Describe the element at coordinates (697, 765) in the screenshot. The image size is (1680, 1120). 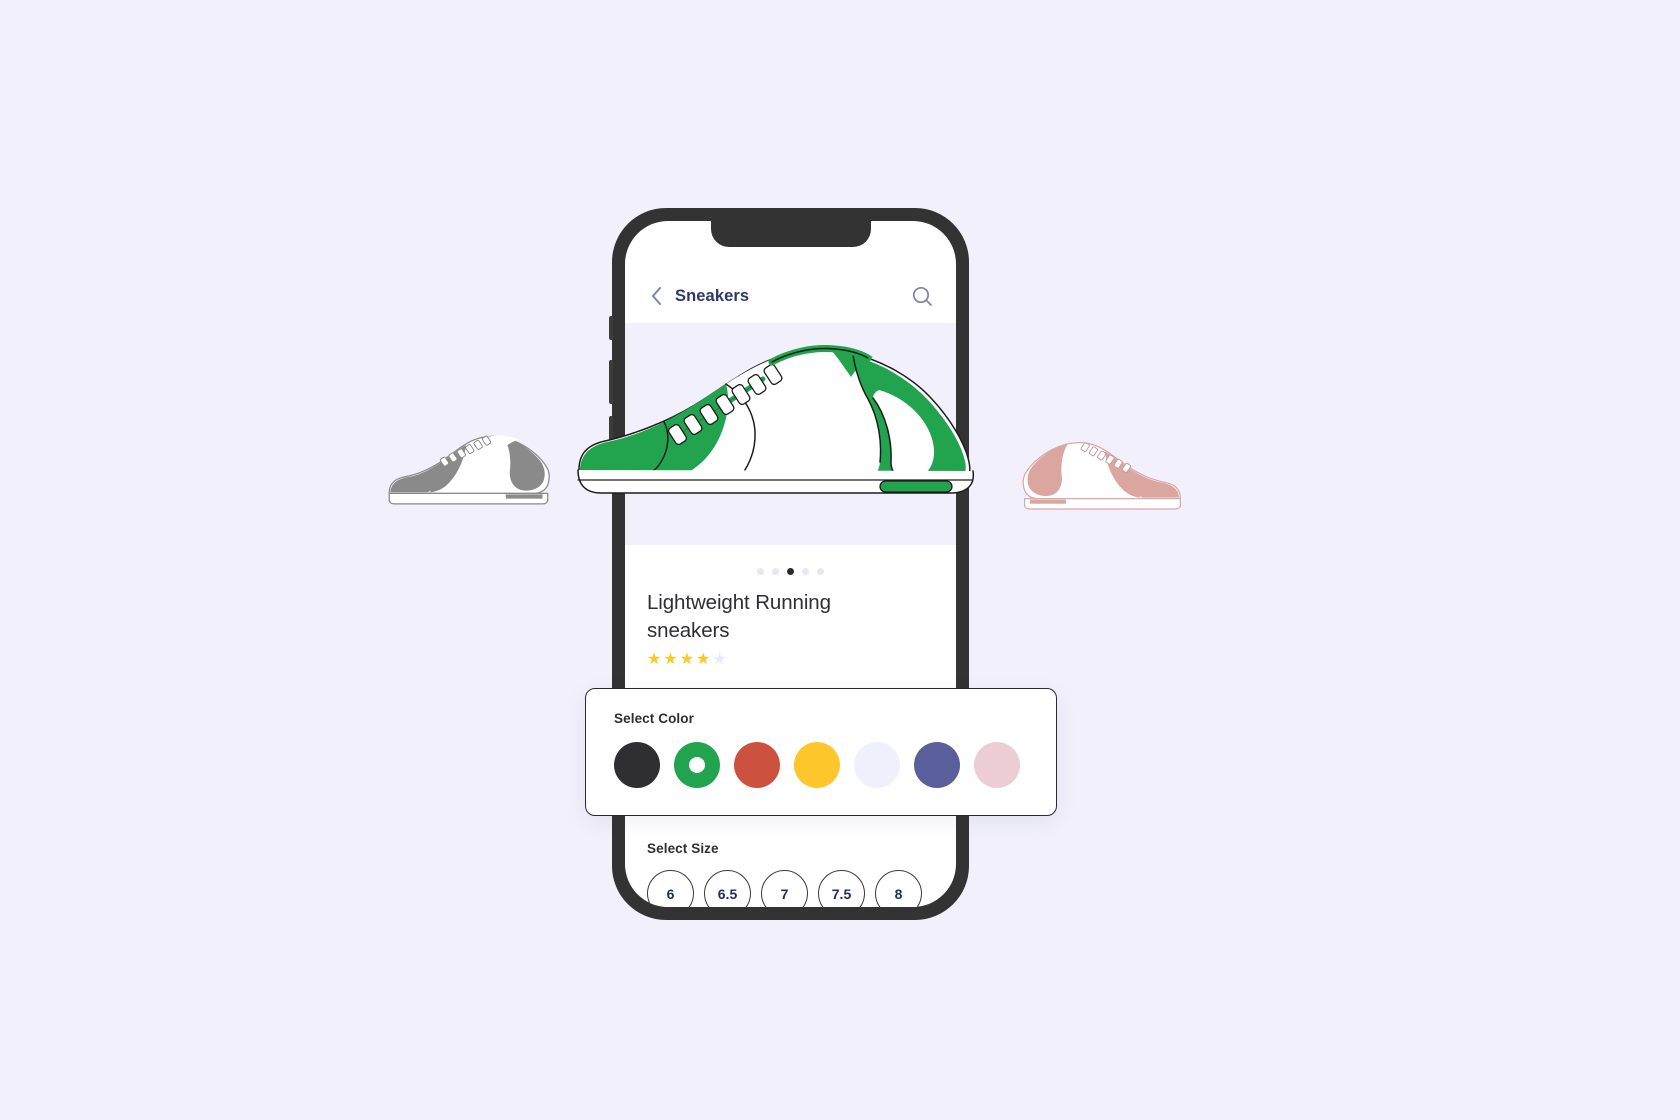
I see `color-swatch-green-selected` at that location.